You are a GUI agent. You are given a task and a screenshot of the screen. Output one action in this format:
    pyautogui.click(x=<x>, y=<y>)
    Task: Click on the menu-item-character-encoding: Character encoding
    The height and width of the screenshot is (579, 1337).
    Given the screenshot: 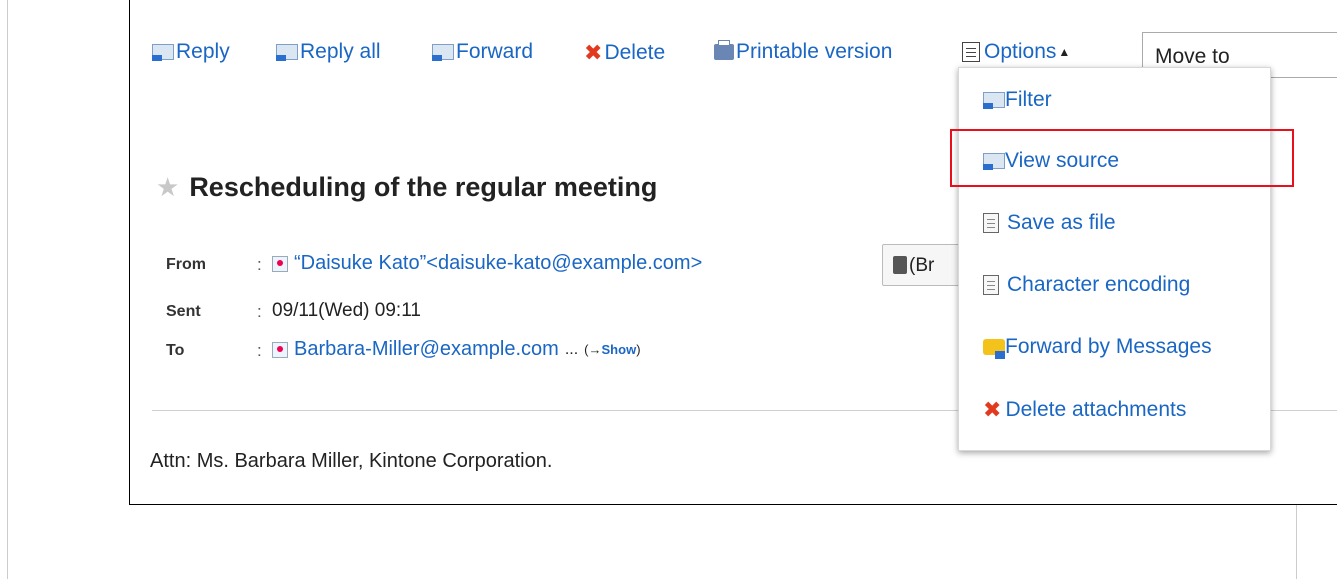 What is the action you would take?
    pyautogui.click(x=1086, y=285)
    